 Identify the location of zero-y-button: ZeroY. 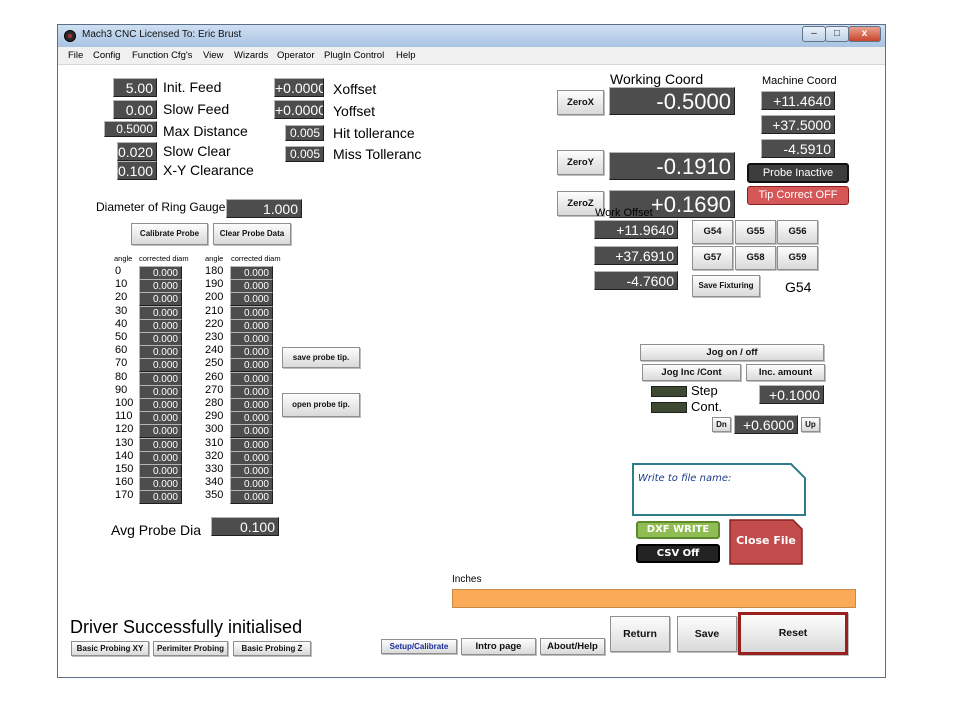
(580, 162).